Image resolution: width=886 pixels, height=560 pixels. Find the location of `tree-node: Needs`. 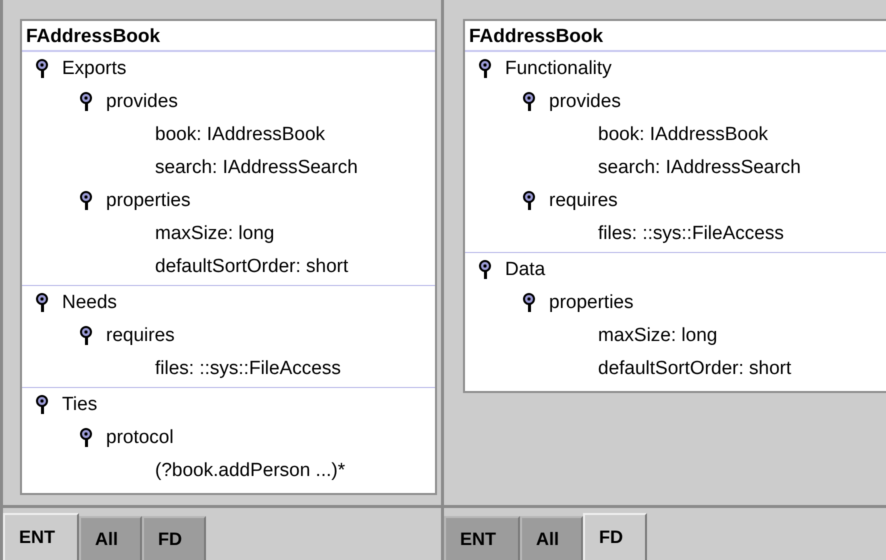

tree-node: Needs is located at coordinates (89, 303).